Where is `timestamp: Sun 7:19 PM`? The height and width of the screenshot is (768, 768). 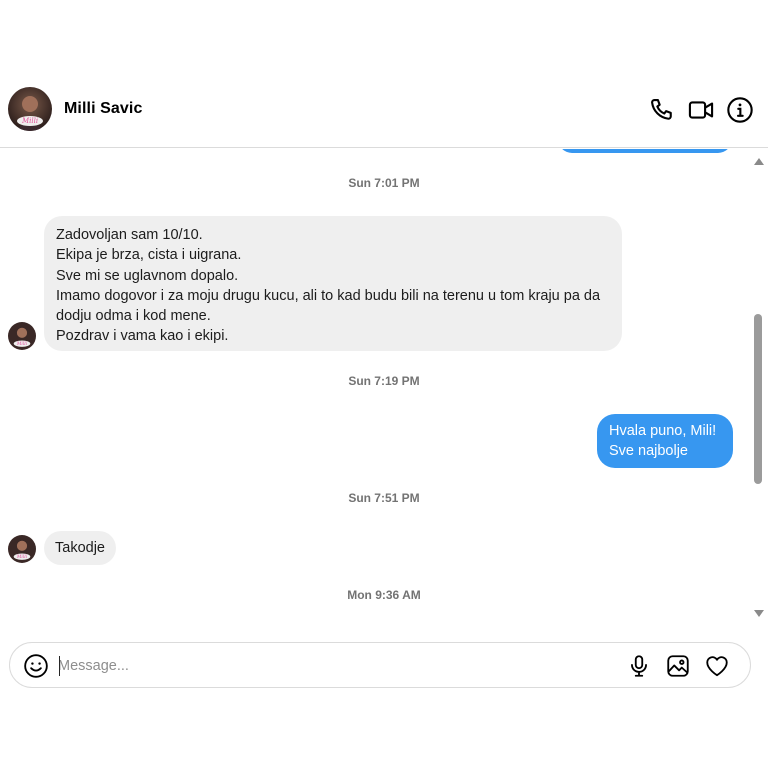
timestamp: Sun 7:19 PM is located at coordinates (384, 381).